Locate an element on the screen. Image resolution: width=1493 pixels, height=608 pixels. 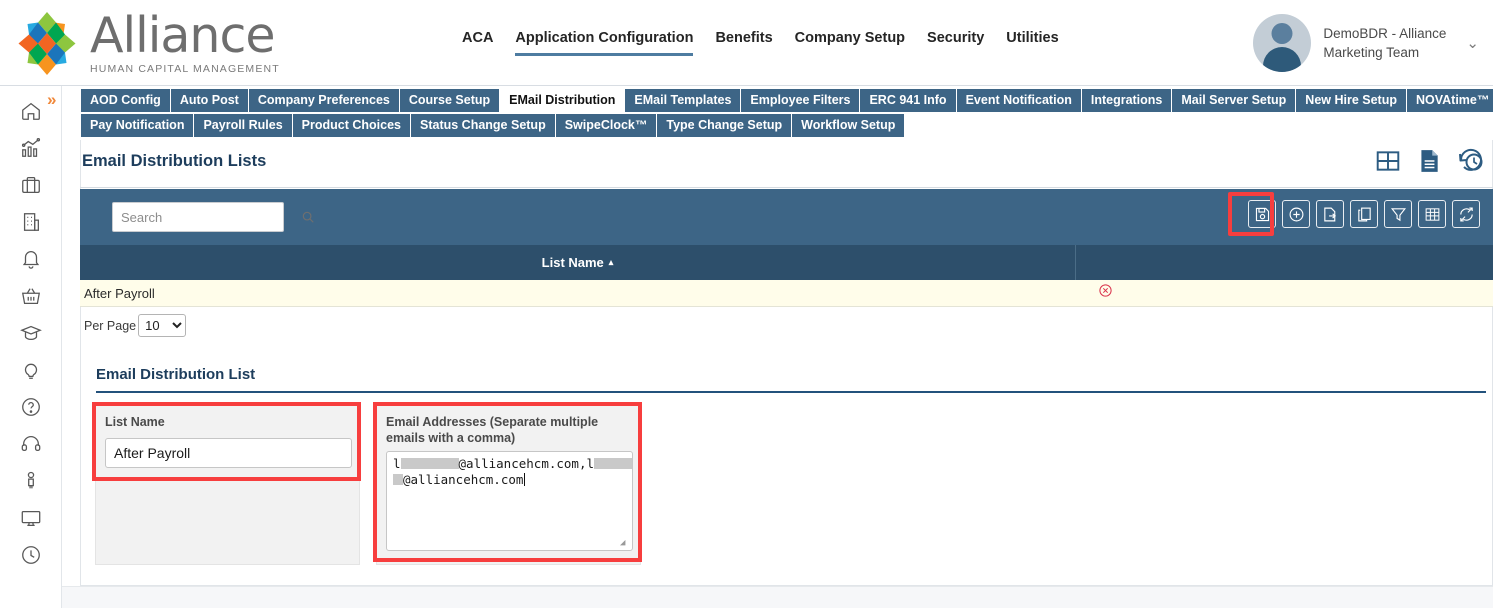
tab-mail-server-setup: Mail Server Setup is located at coordinates (1234, 100).